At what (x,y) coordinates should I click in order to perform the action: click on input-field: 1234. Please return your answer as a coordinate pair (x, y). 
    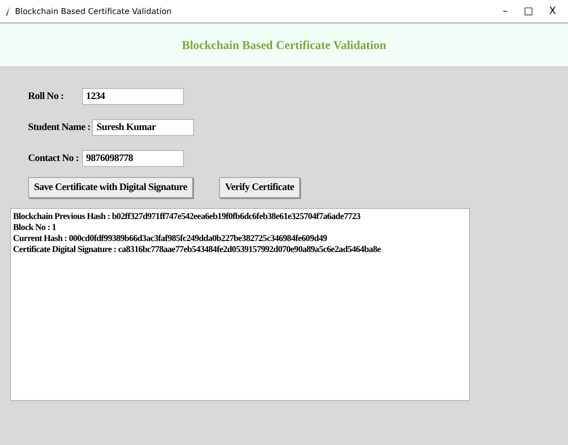
    Looking at the image, I should click on (133, 96).